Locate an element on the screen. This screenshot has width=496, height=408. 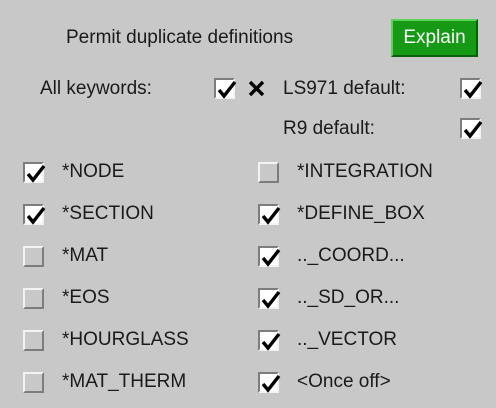
explain-button: Explain is located at coordinates (434, 38).